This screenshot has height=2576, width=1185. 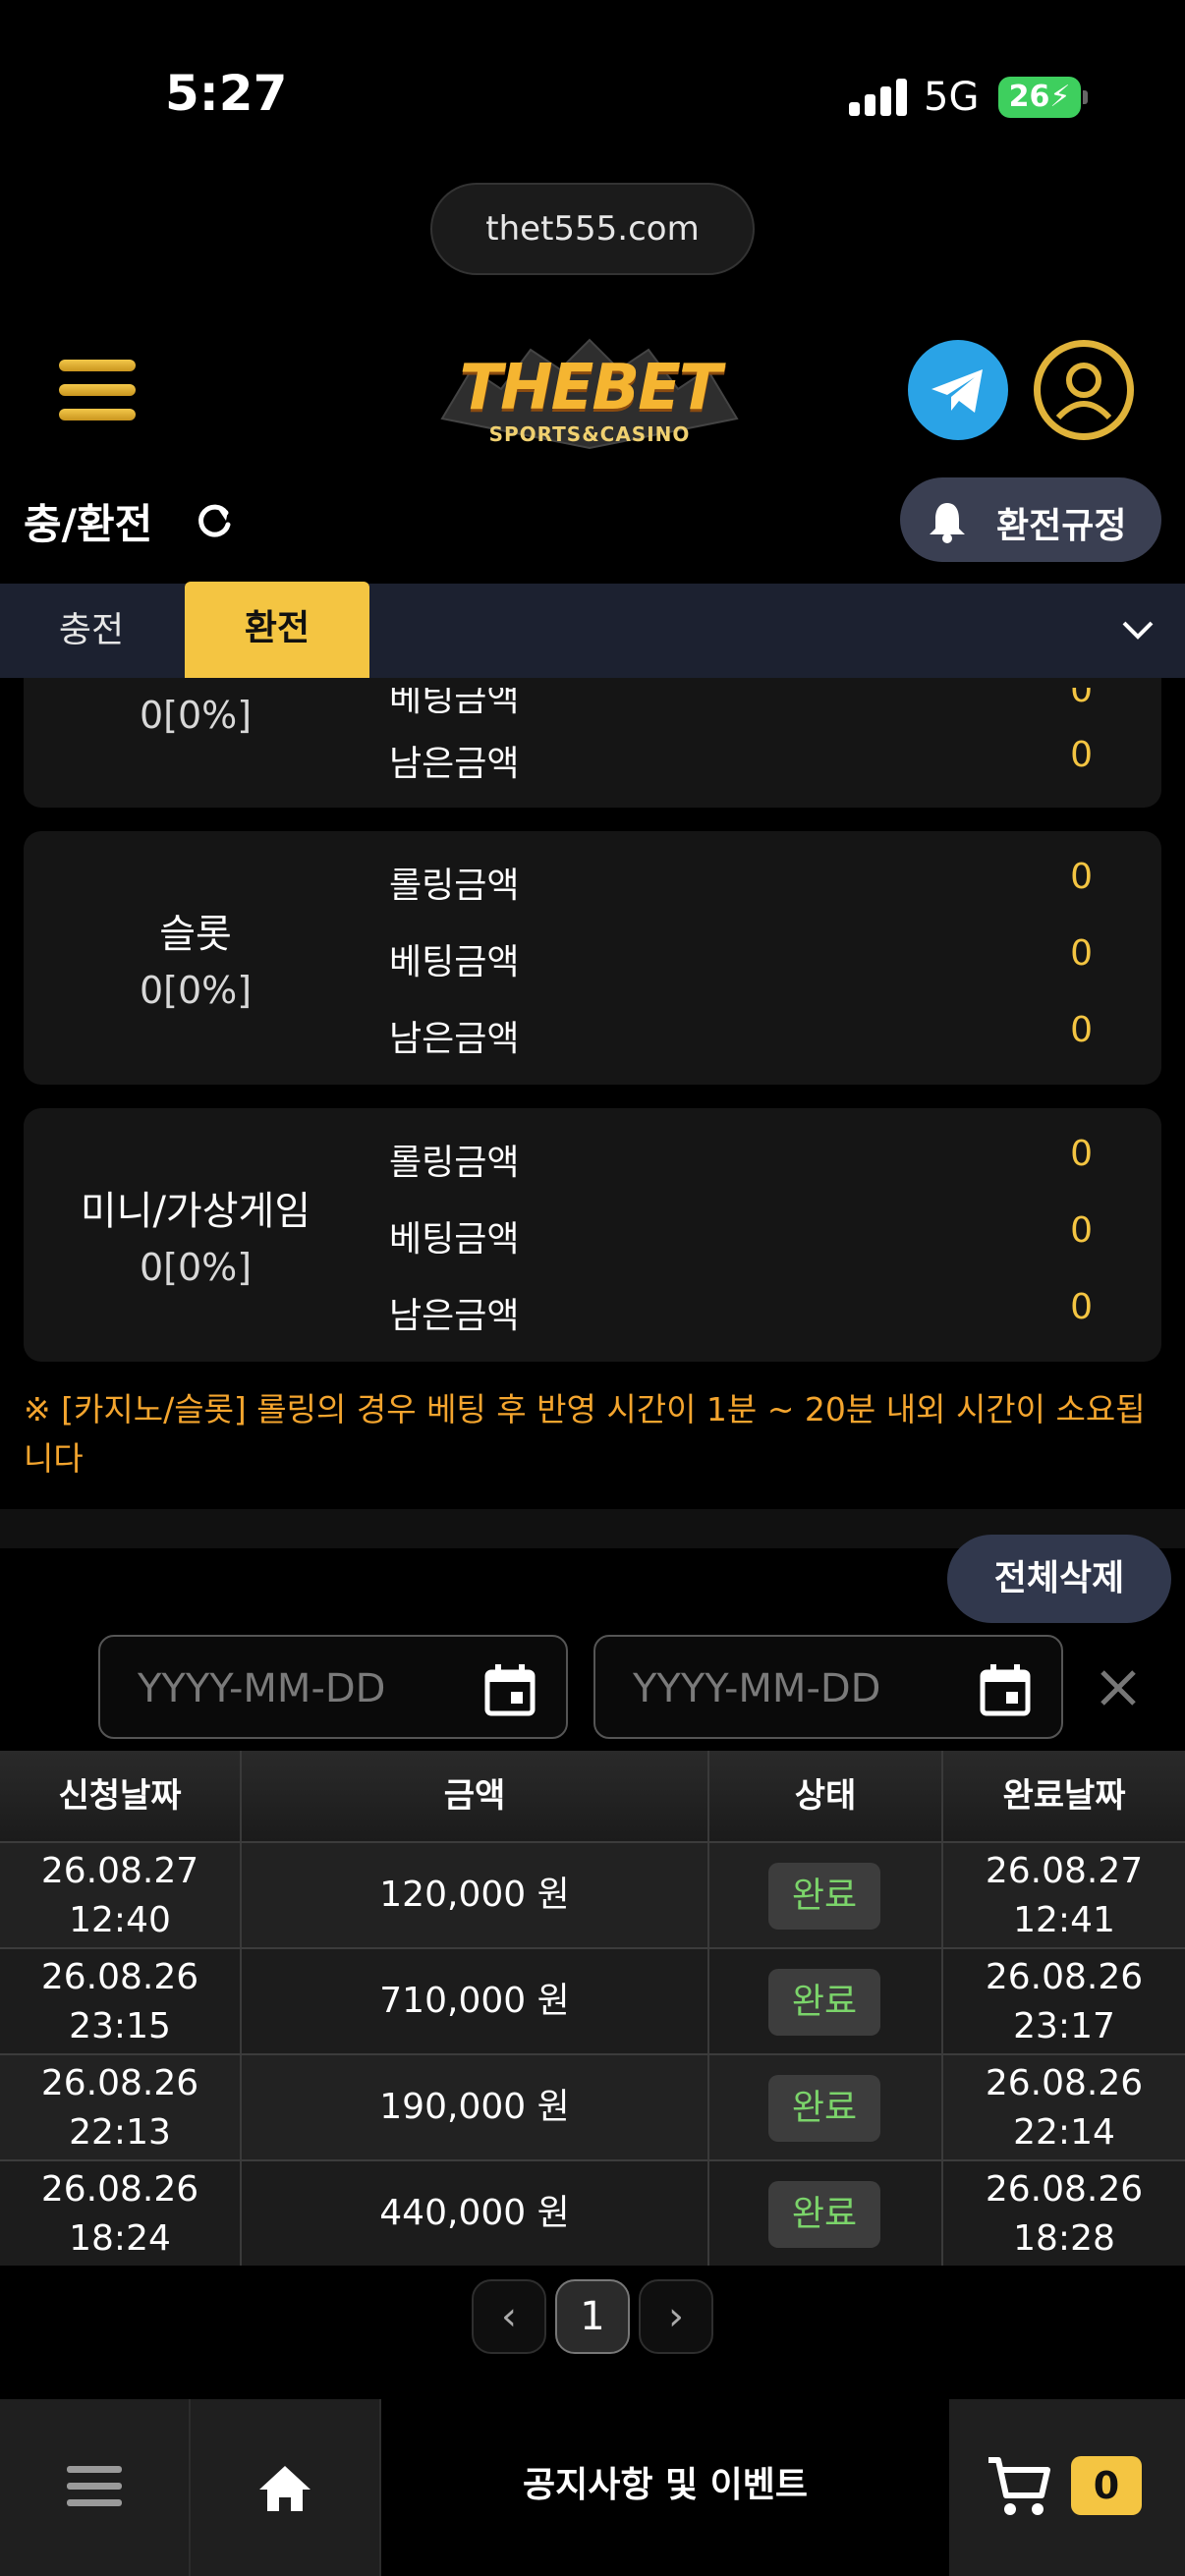 I want to click on status-bar: 5:27 5G 26⚡, so click(x=592, y=78).